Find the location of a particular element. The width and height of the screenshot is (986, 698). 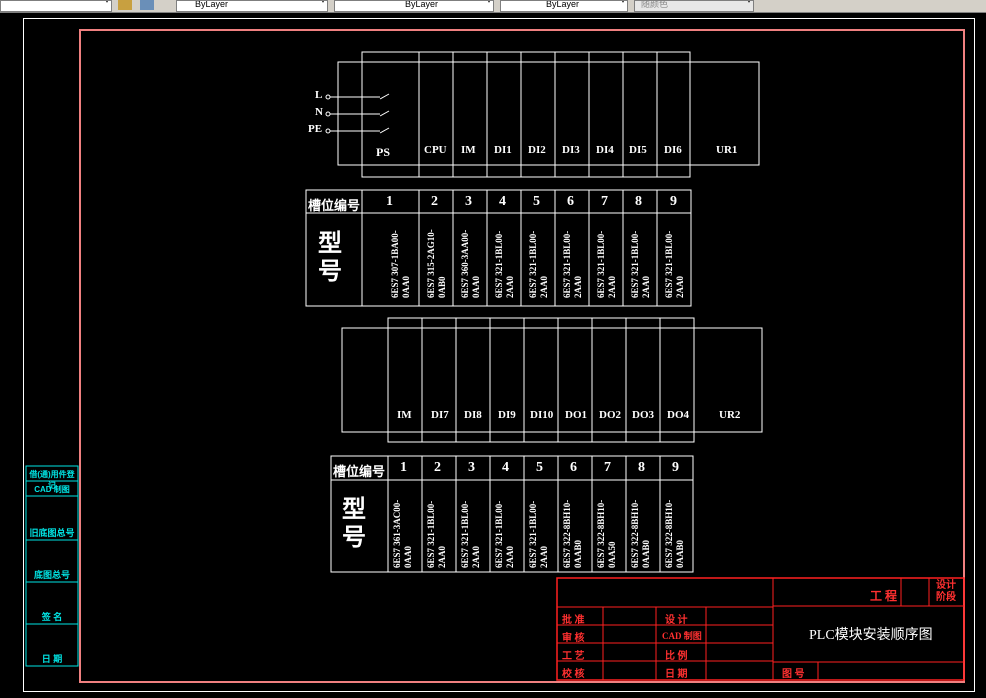

terminal-label-pe: PE is located at coordinates (315, 129).